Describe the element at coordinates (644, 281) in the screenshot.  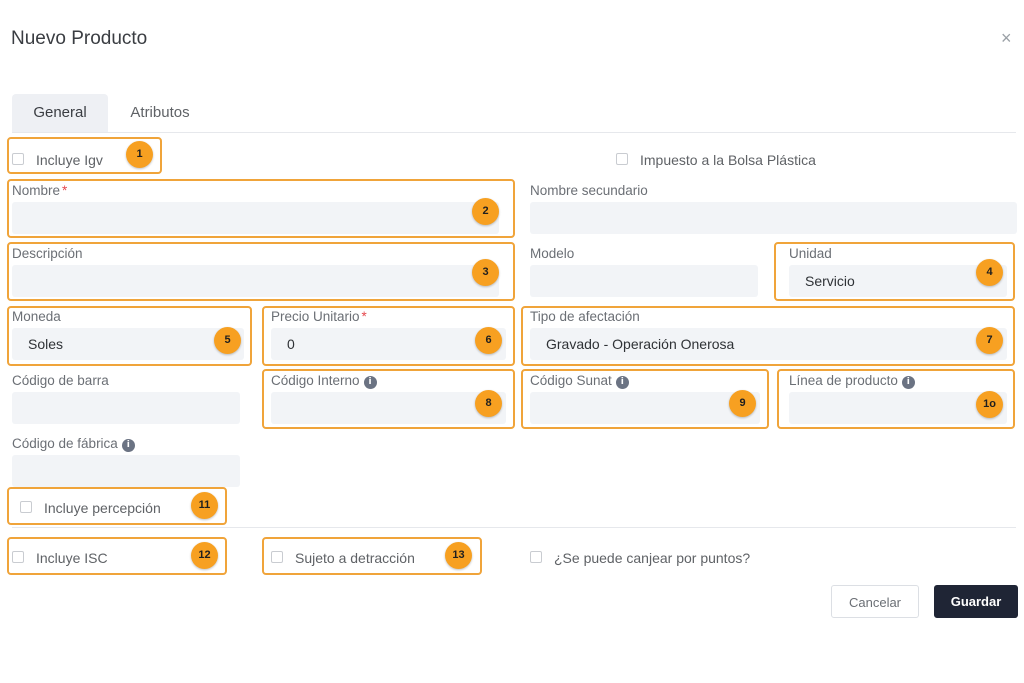
I see `modelo-input` at that location.